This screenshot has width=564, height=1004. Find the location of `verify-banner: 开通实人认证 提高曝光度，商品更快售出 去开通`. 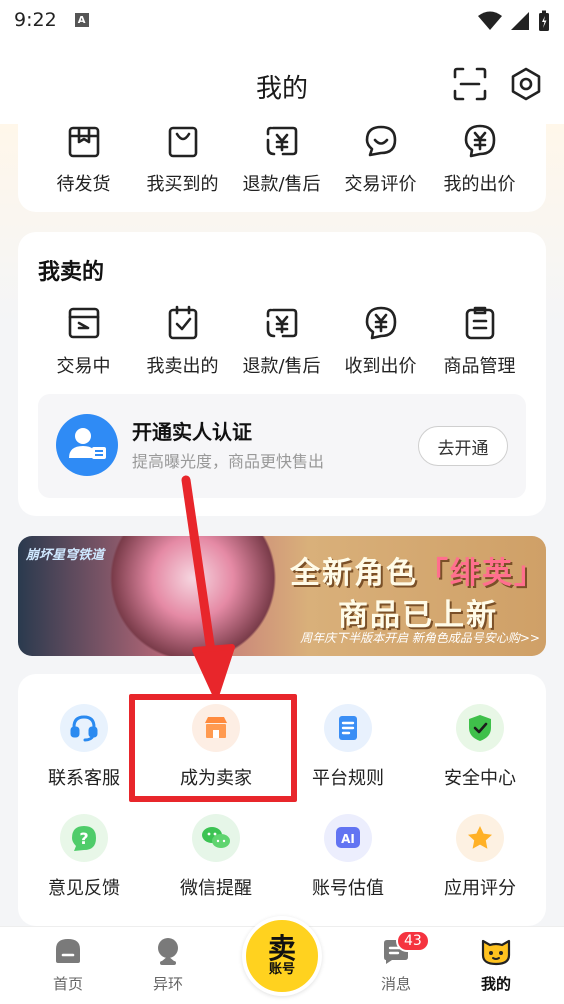

verify-banner: 开通实人认证 提高曝光度，商品更快售出 去开通 is located at coordinates (282, 446).